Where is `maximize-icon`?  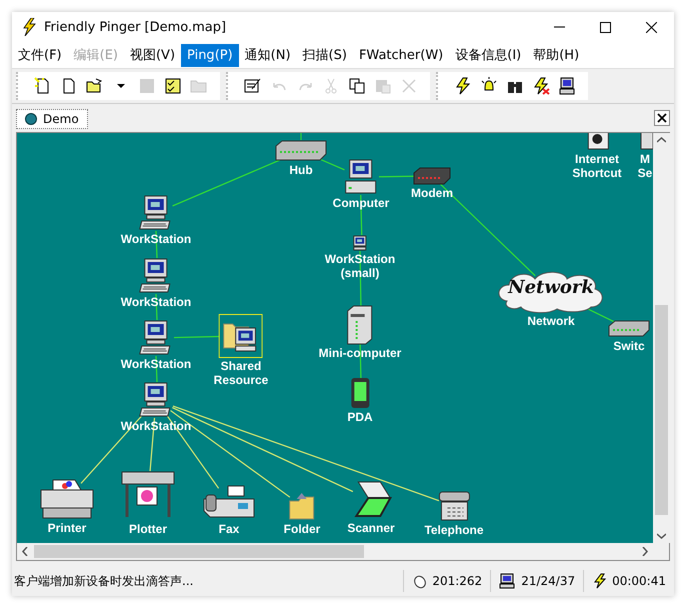 maximize-icon is located at coordinates (605, 27).